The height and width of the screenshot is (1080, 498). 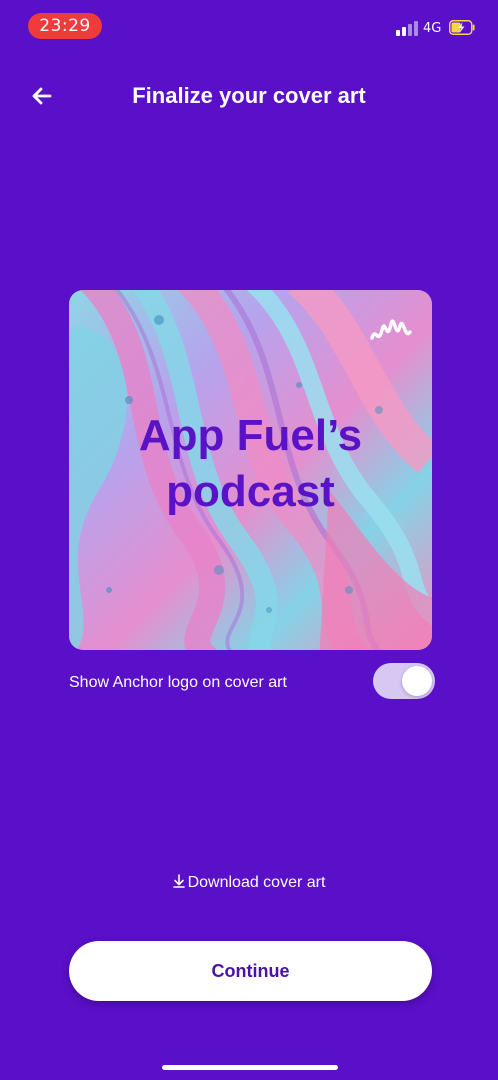 What do you see at coordinates (249, 26) in the screenshot?
I see `status-bar: 23:29 4G` at bounding box center [249, 26].